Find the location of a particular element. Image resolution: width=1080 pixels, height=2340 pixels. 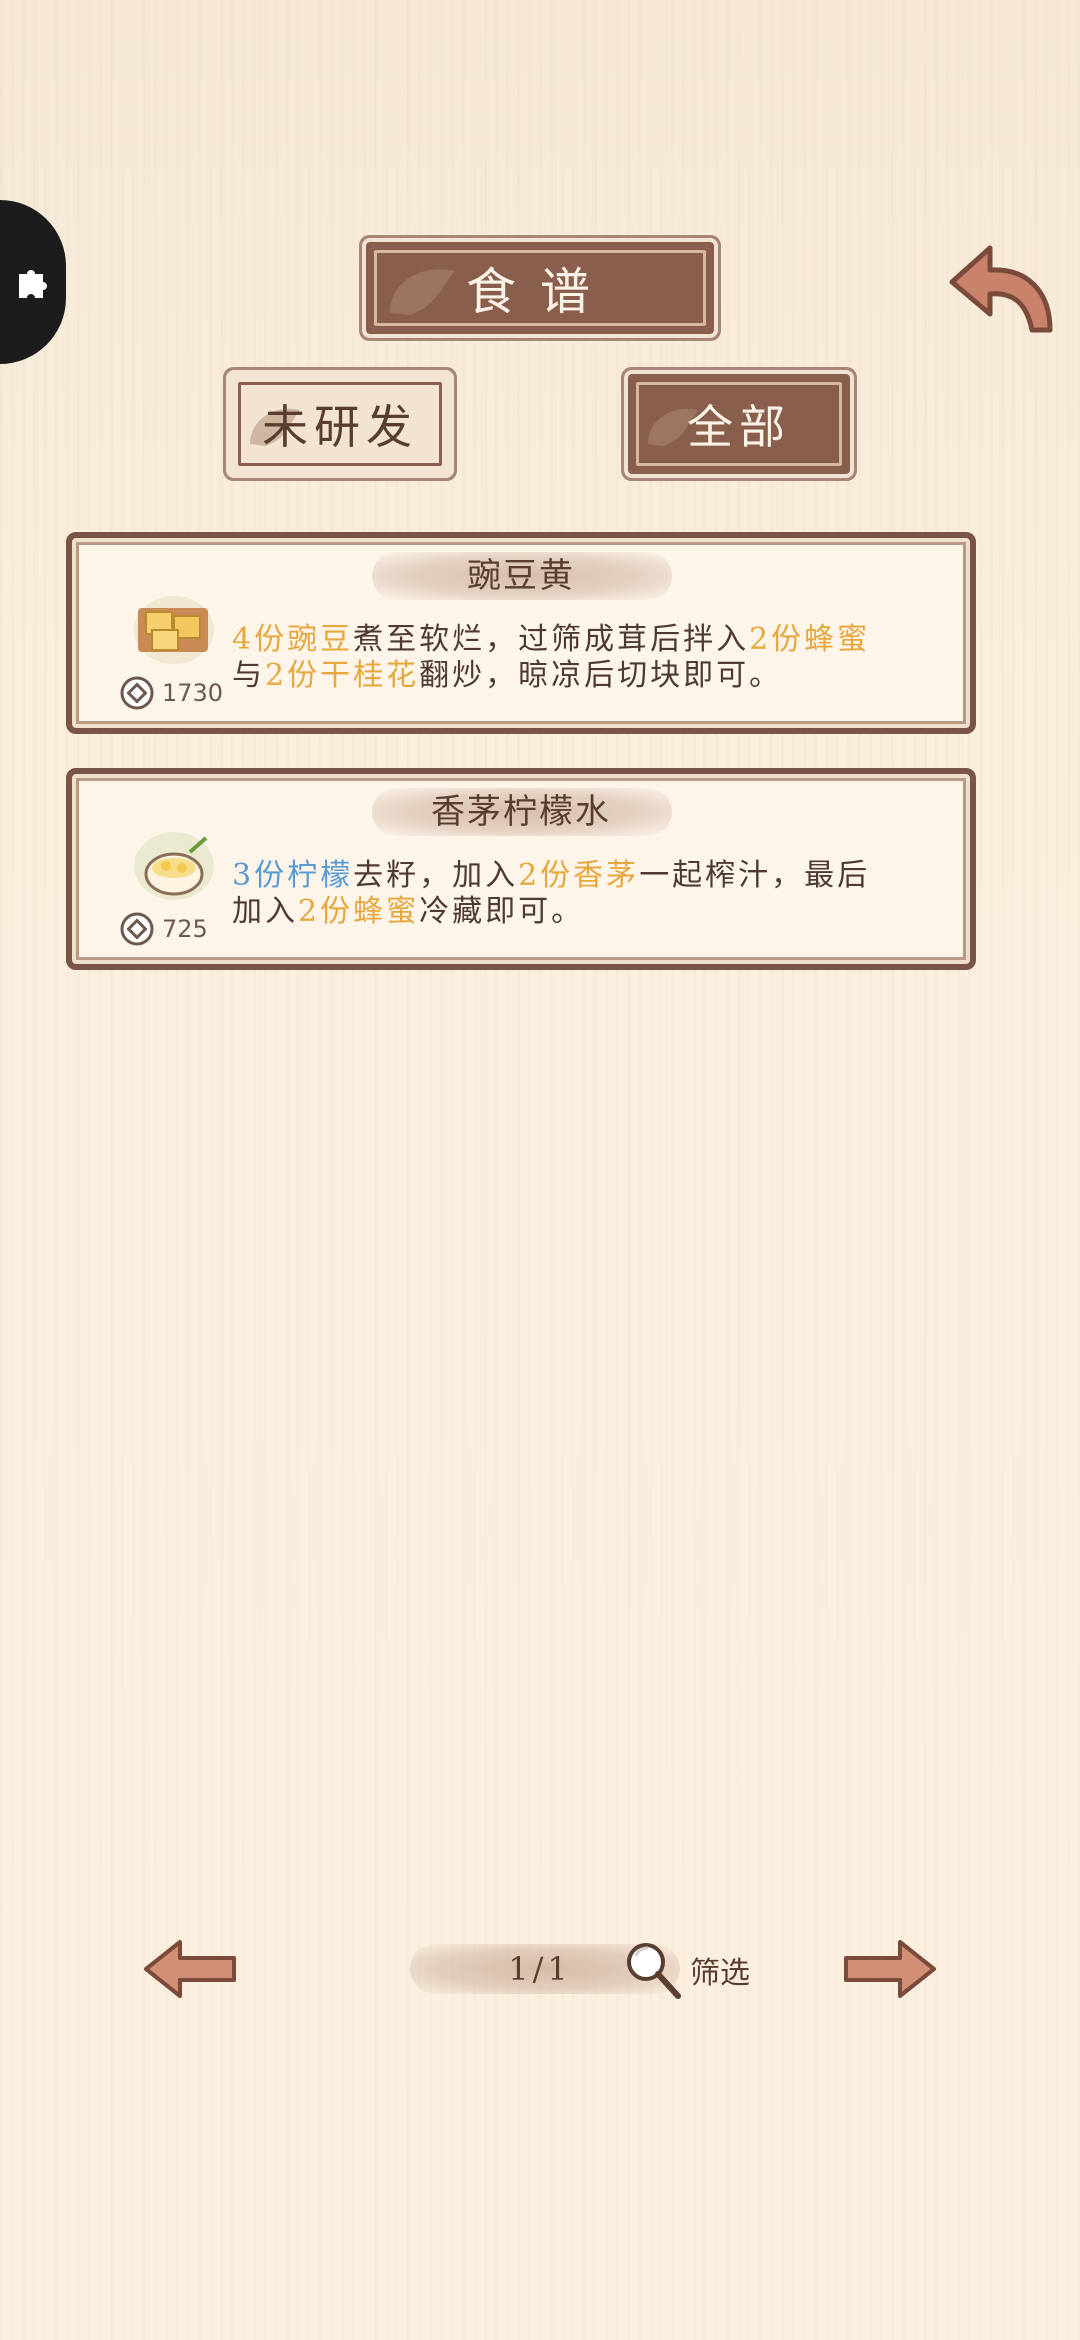

pea-cake-icon is located at coordinates (174, 630).